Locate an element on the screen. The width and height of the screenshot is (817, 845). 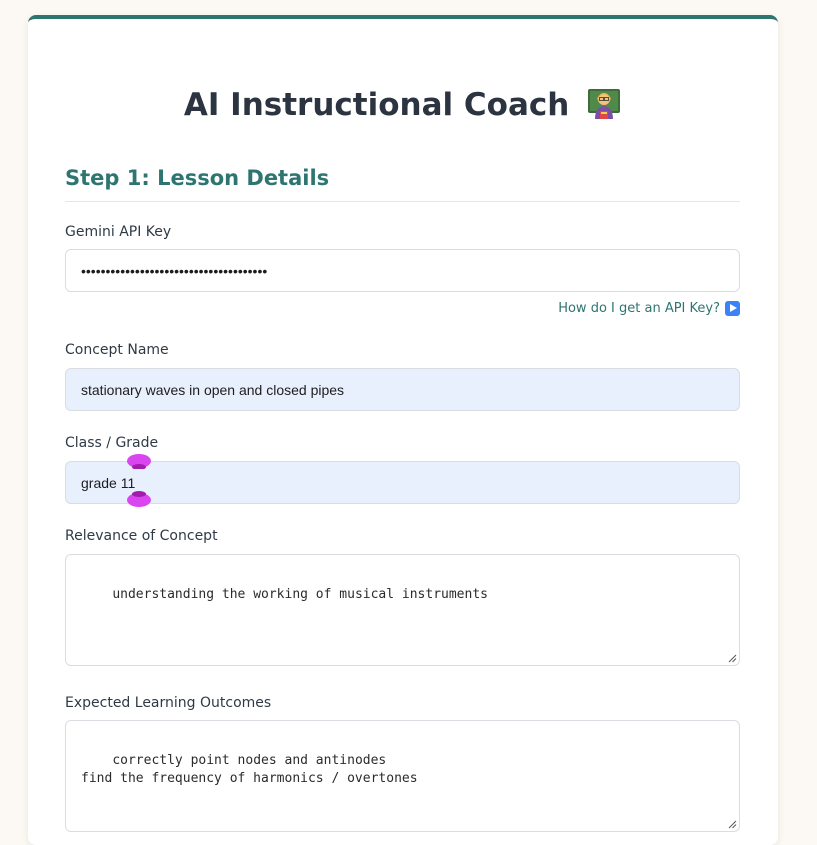
api-key-help-link: How do I get an API Key? is located at coordinates (649, 308).